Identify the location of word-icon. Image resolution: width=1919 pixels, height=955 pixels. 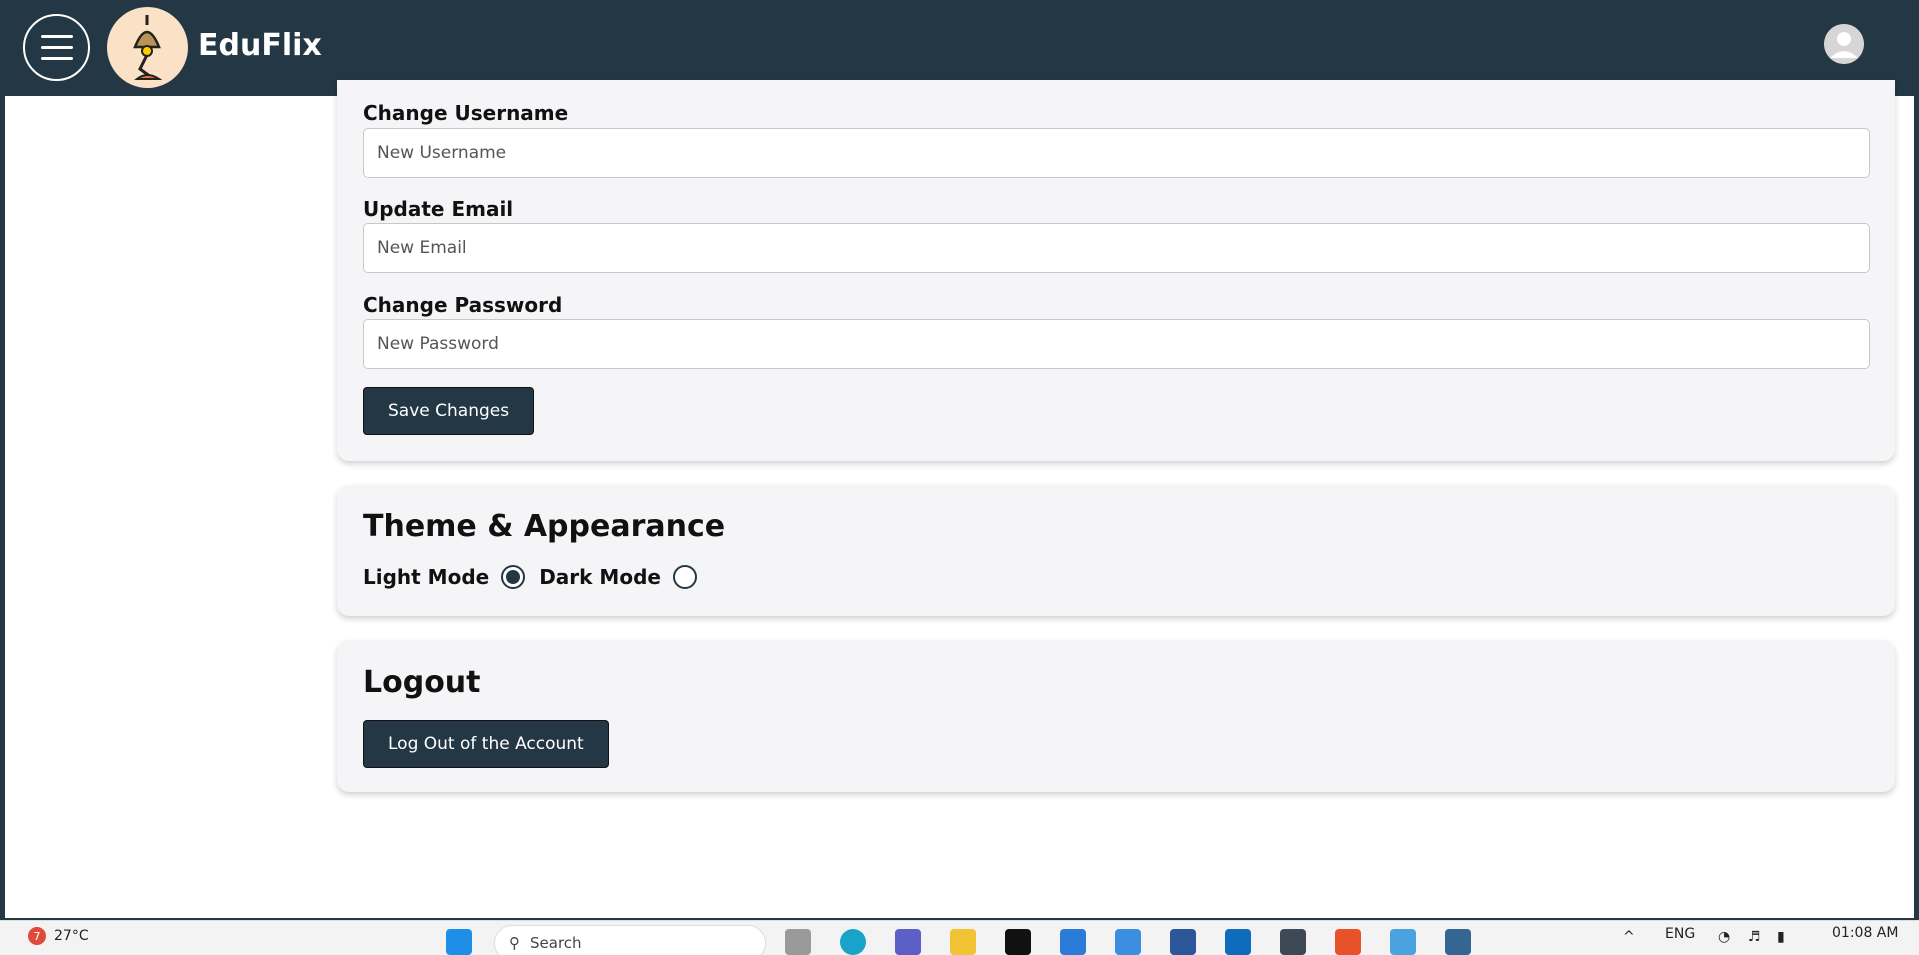
(1183, 942).